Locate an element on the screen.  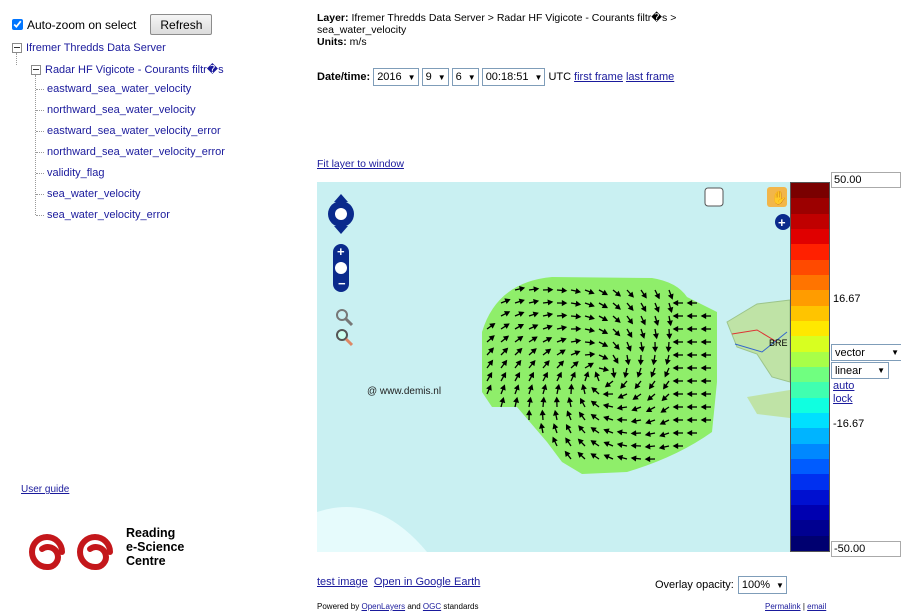
ogc-link: OGC is located at coordinates (432, 606).